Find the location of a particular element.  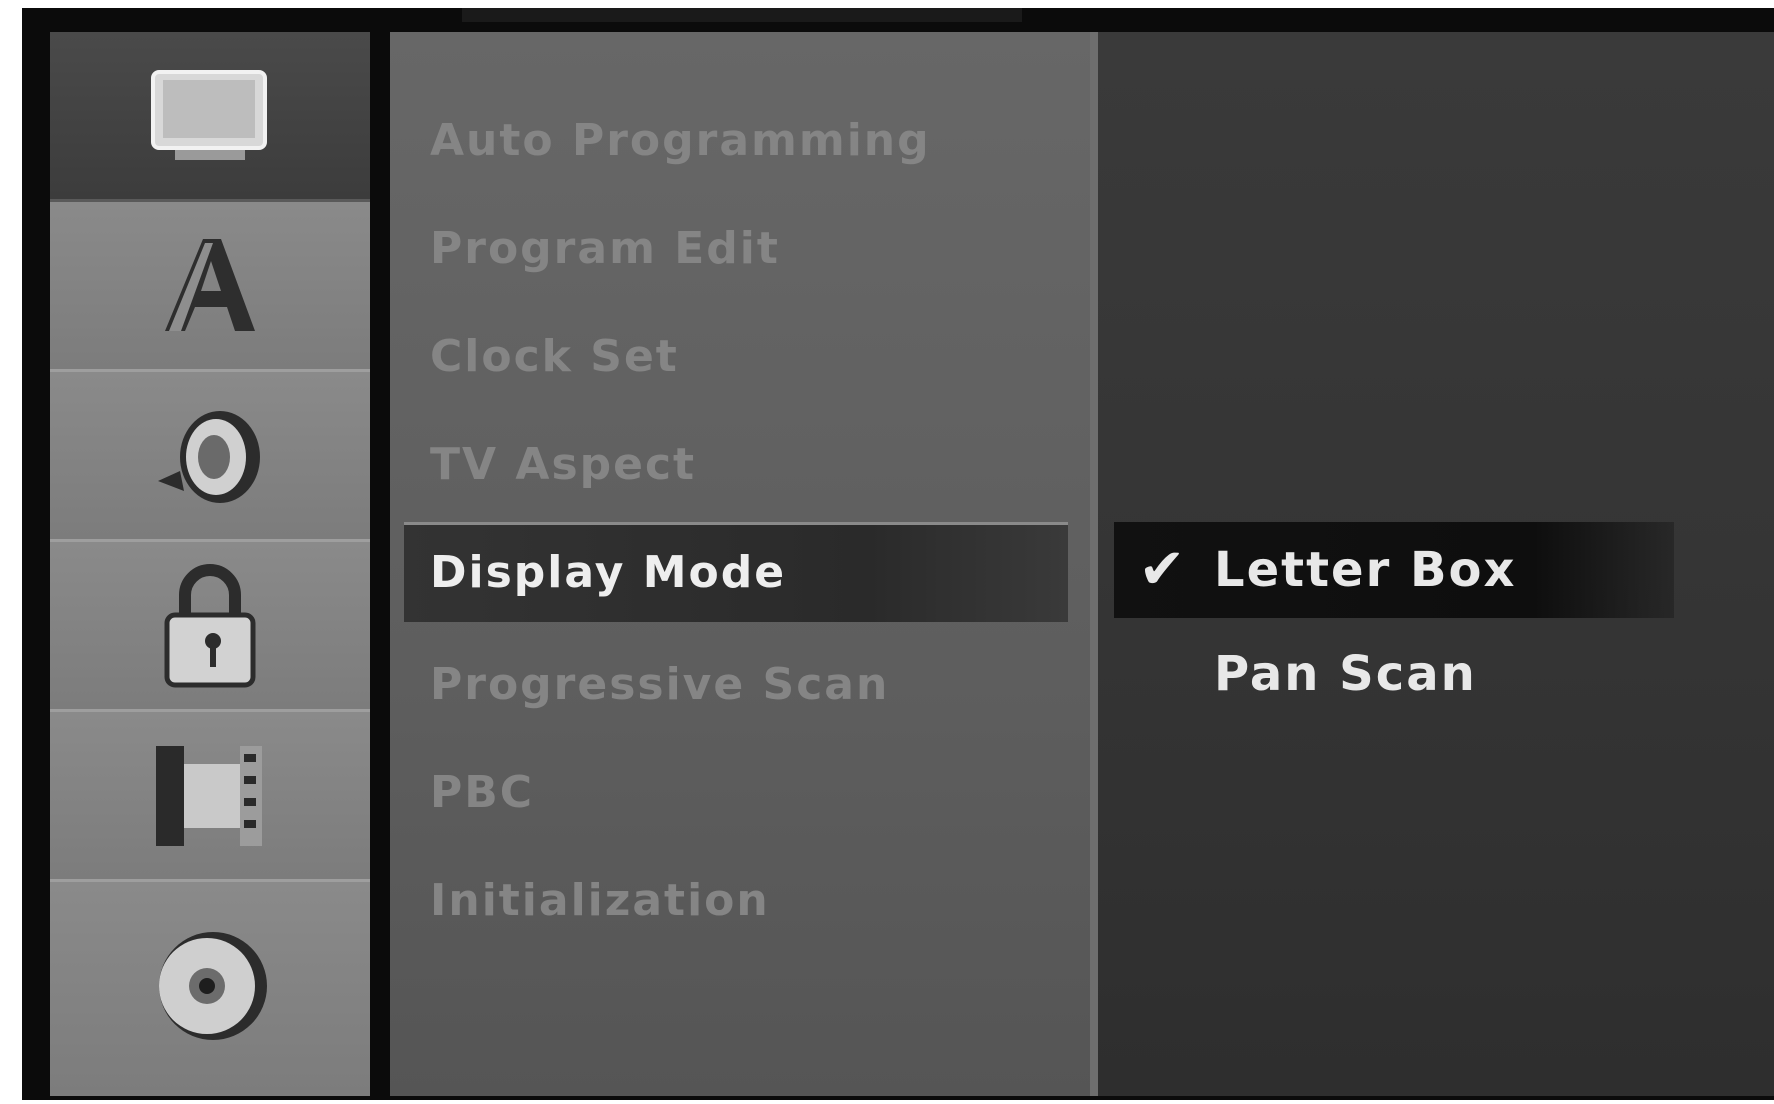

menu-item-initialization: Initialization is located at coordinates (600, 901).